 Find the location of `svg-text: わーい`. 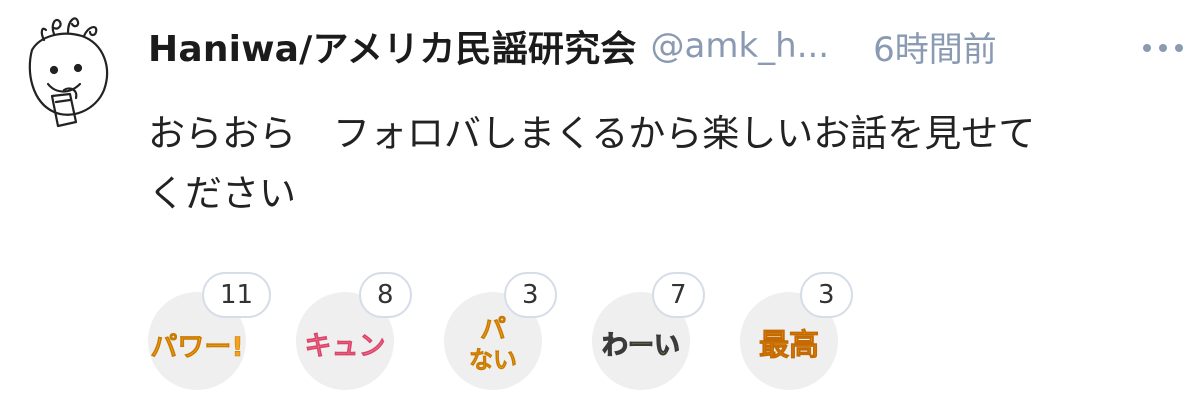

svg-text: わーい is located at coordinates (641, 346).